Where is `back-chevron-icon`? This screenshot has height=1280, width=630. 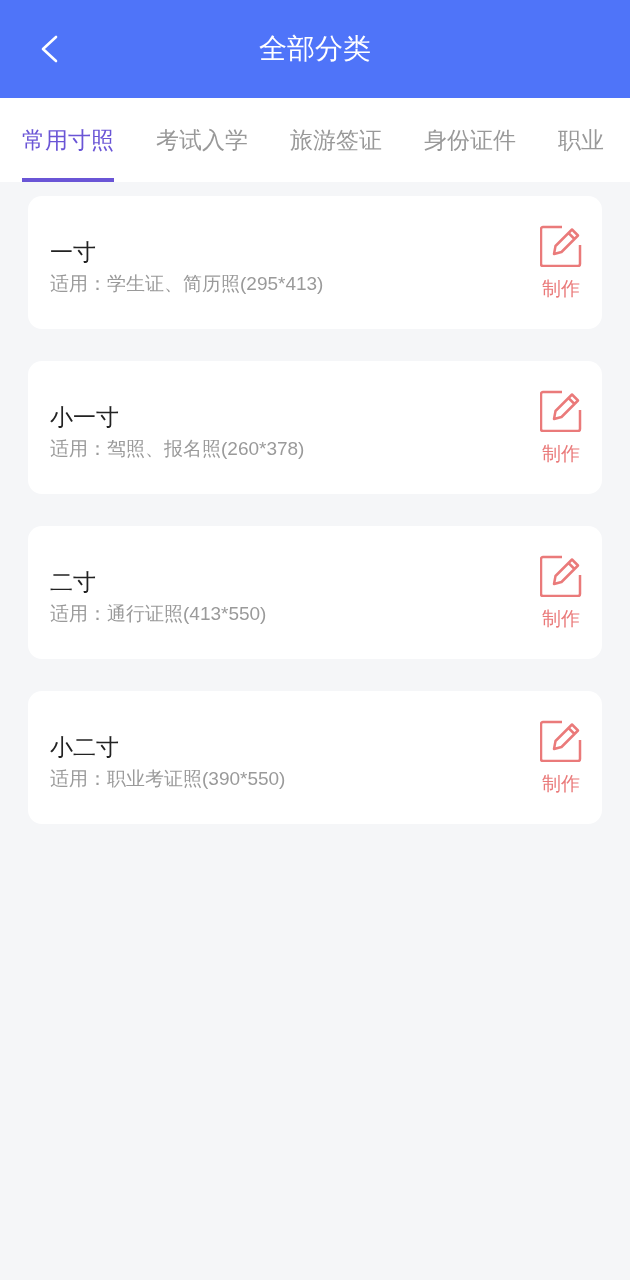
back-chevron-icon is located at coordinates (49, 49).